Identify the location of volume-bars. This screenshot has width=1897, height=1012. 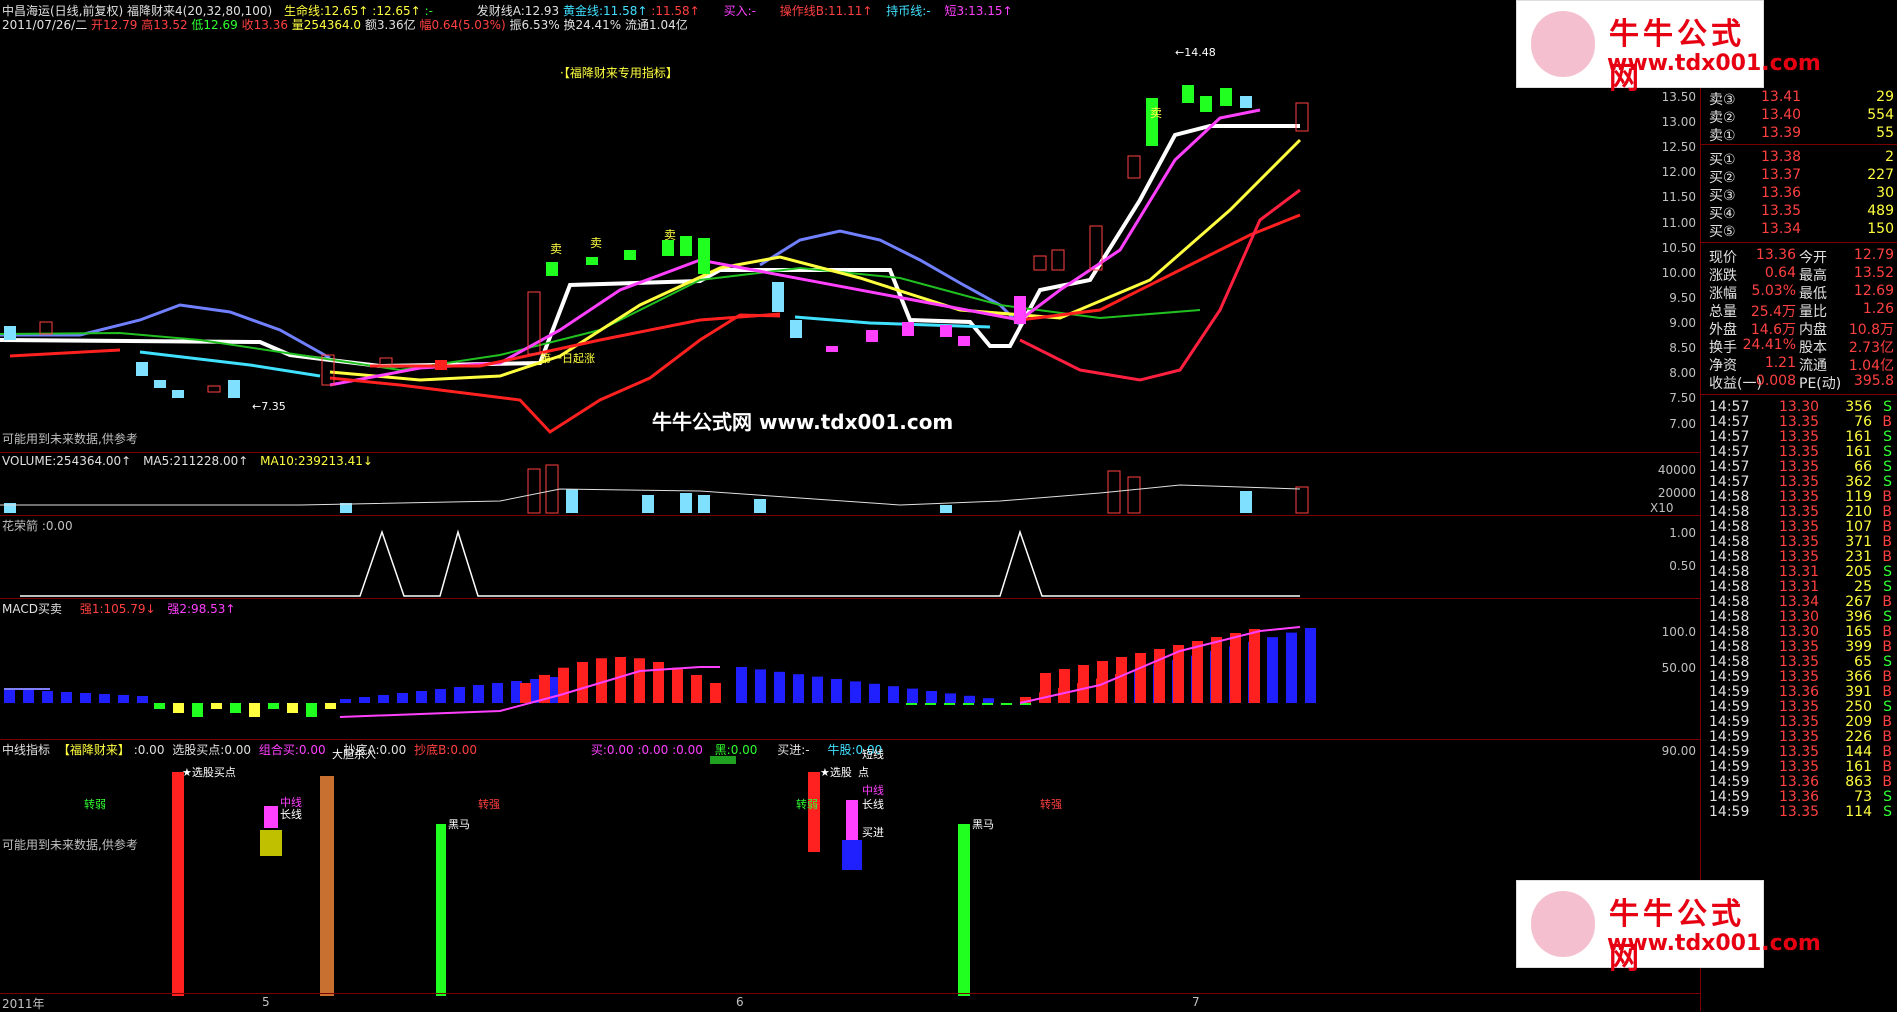
(656, 489).